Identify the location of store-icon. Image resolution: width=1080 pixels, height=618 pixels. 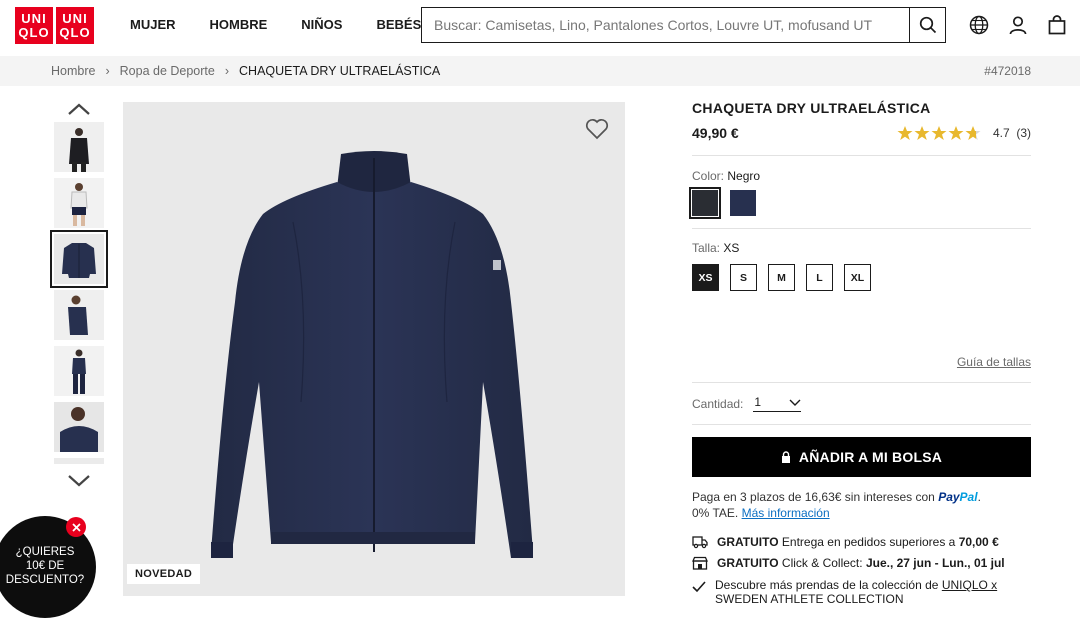
(700, 563).